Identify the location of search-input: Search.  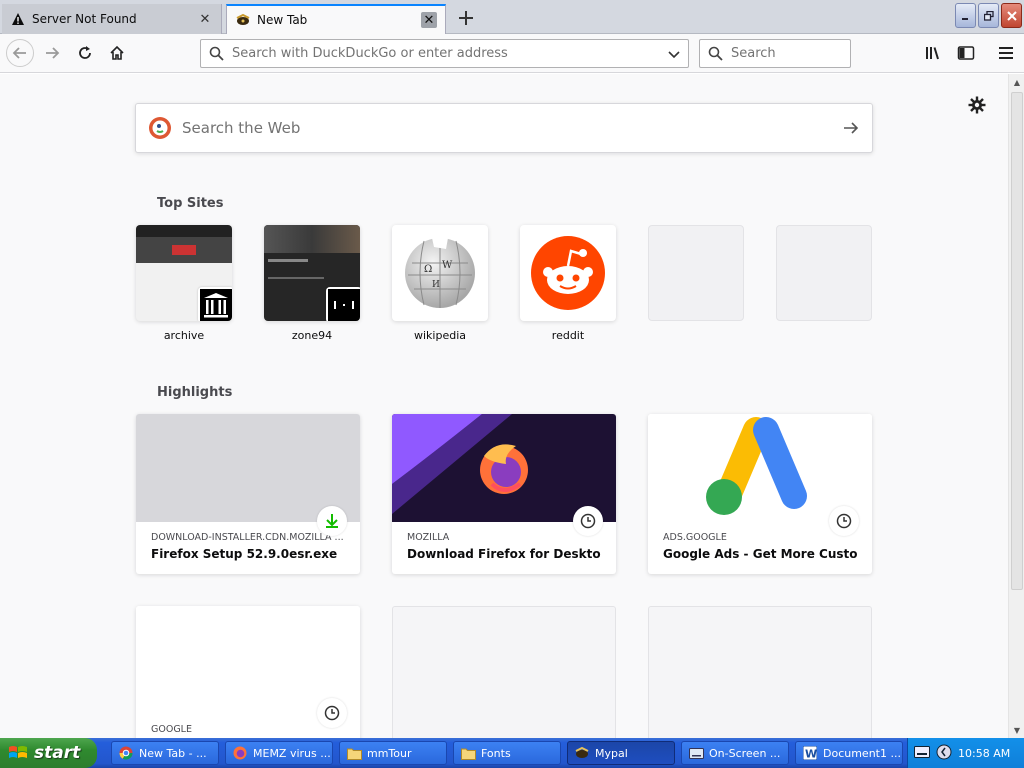
(749, 53).